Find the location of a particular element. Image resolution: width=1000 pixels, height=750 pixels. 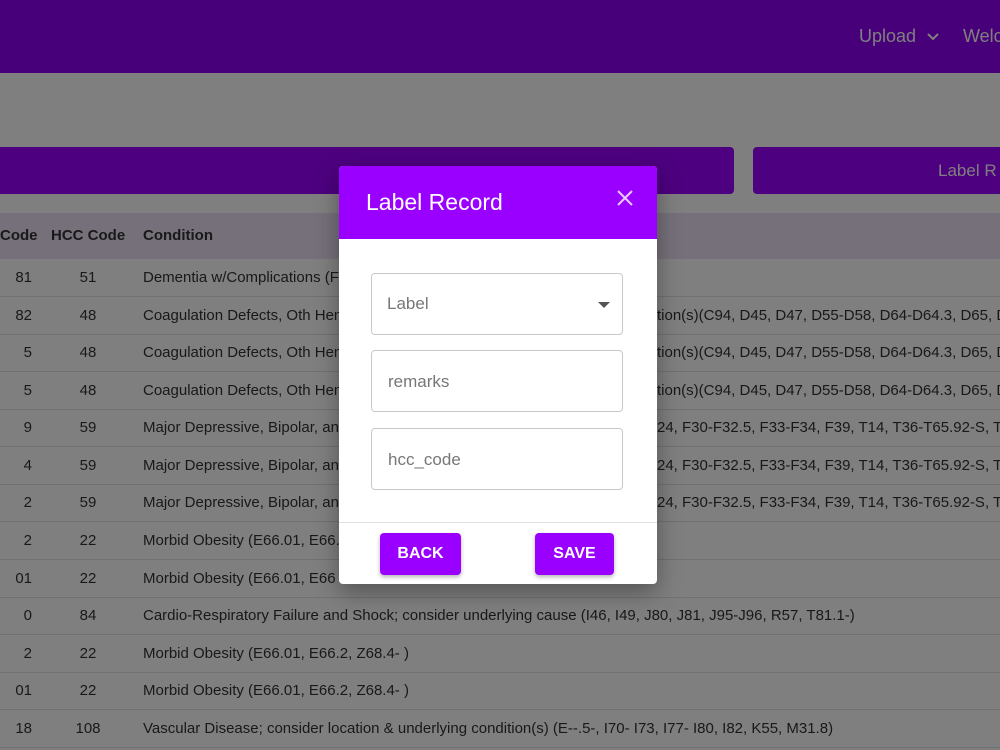

hcc-code-input is located at coordinates (498, 460).